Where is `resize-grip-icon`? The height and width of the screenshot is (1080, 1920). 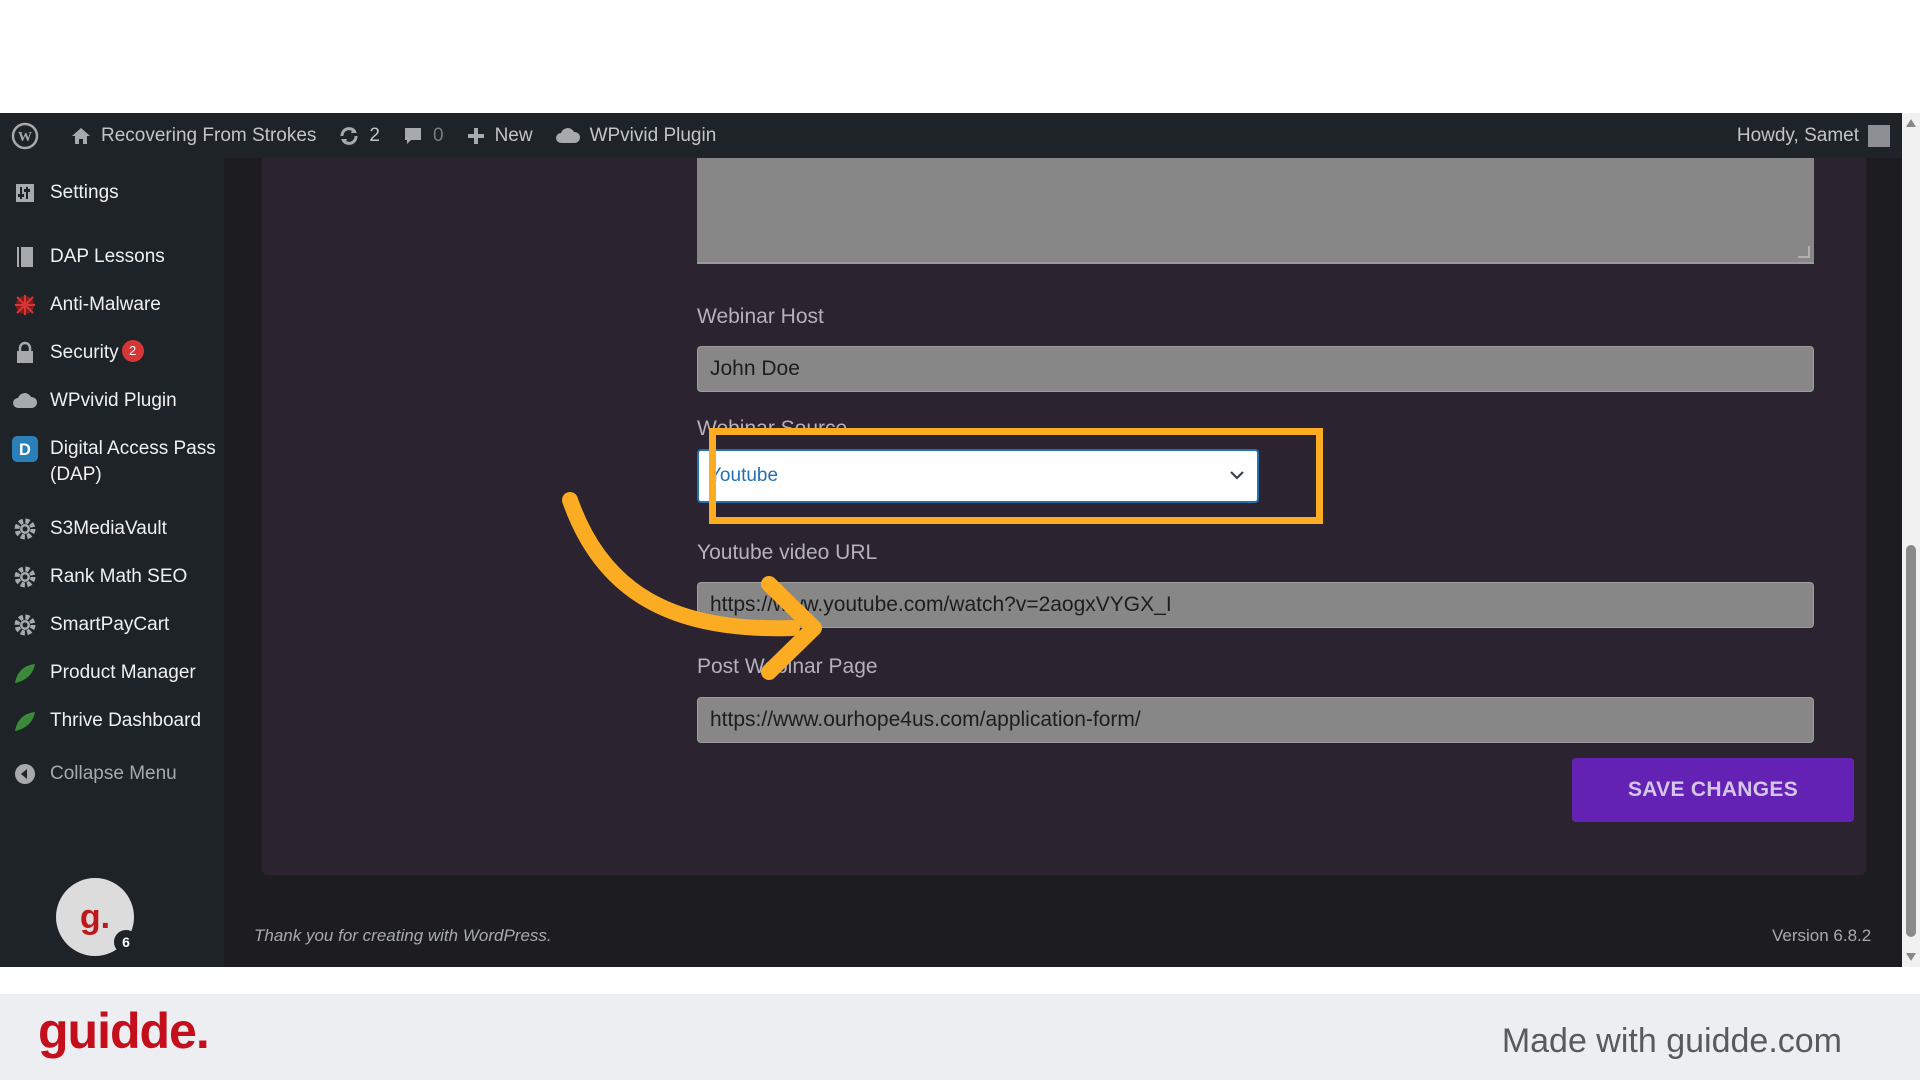 resize-grip-icon is located at coordinates (1804, 252).